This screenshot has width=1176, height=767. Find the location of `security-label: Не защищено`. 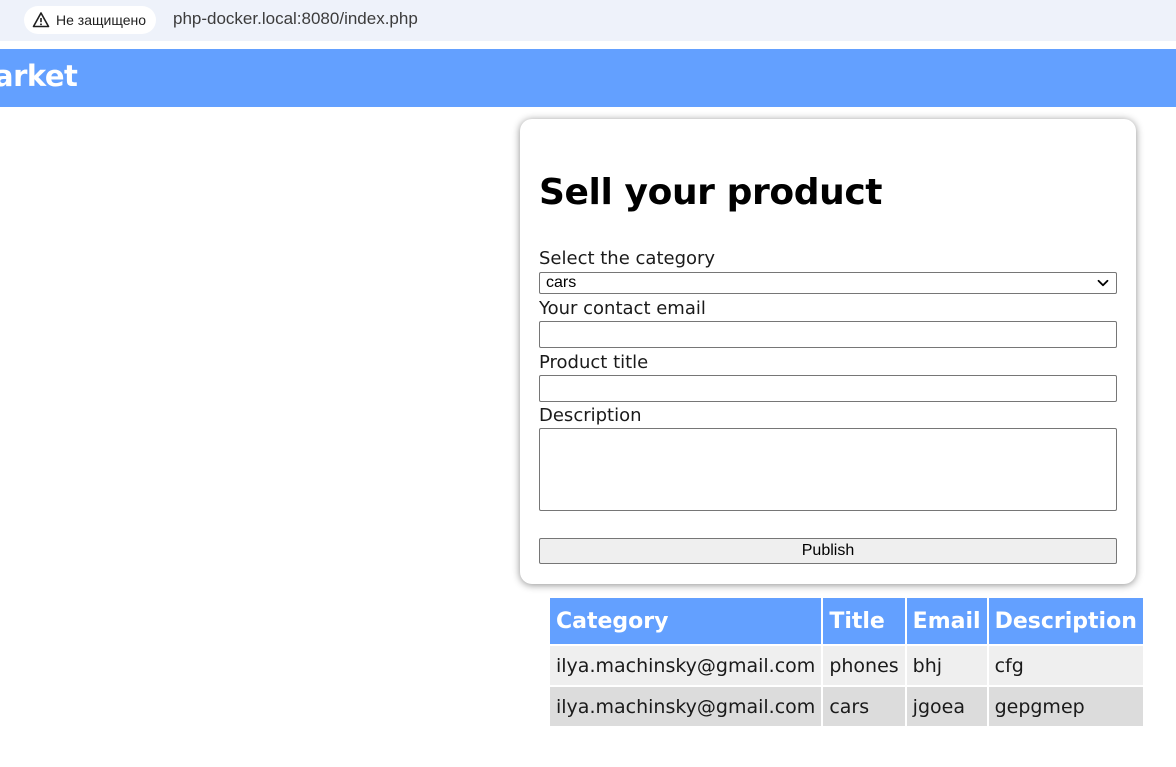

security-label: Не защищено is located at coordinates (101, 20).